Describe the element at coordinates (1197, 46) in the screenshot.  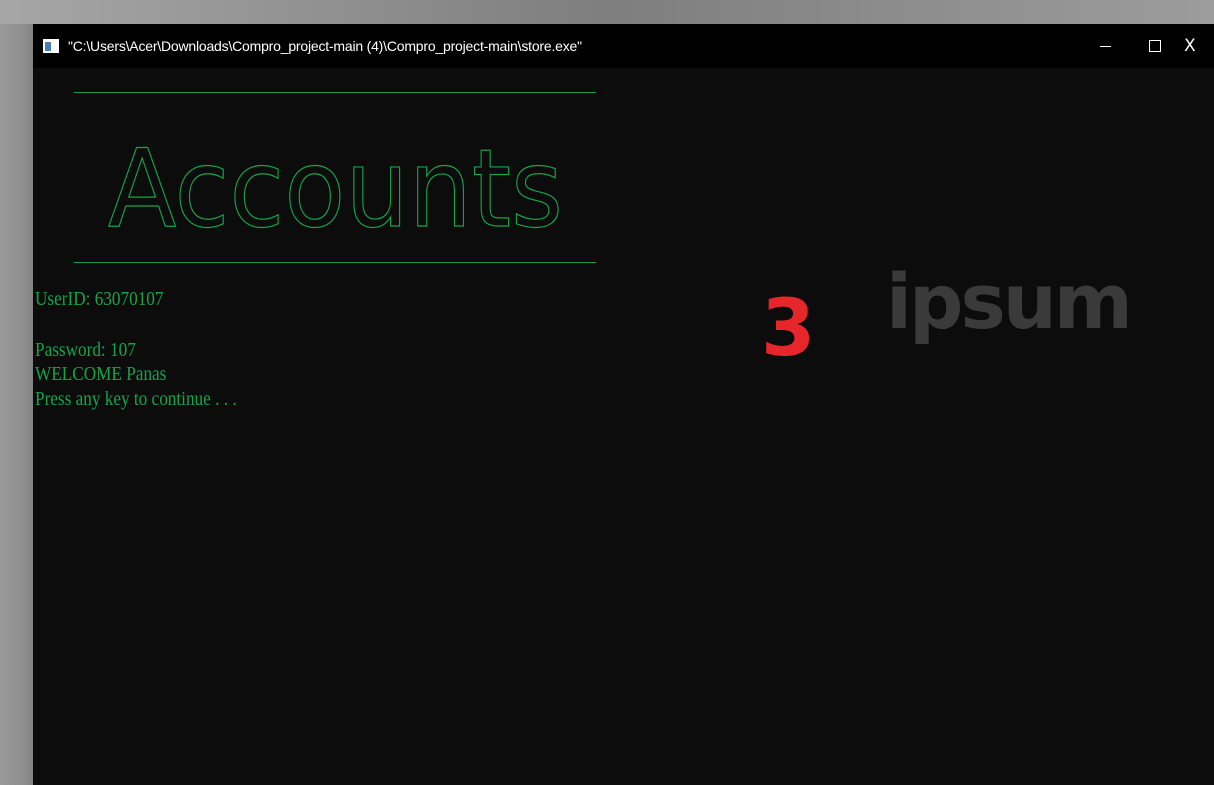
I see `close-icon: X` at that location.